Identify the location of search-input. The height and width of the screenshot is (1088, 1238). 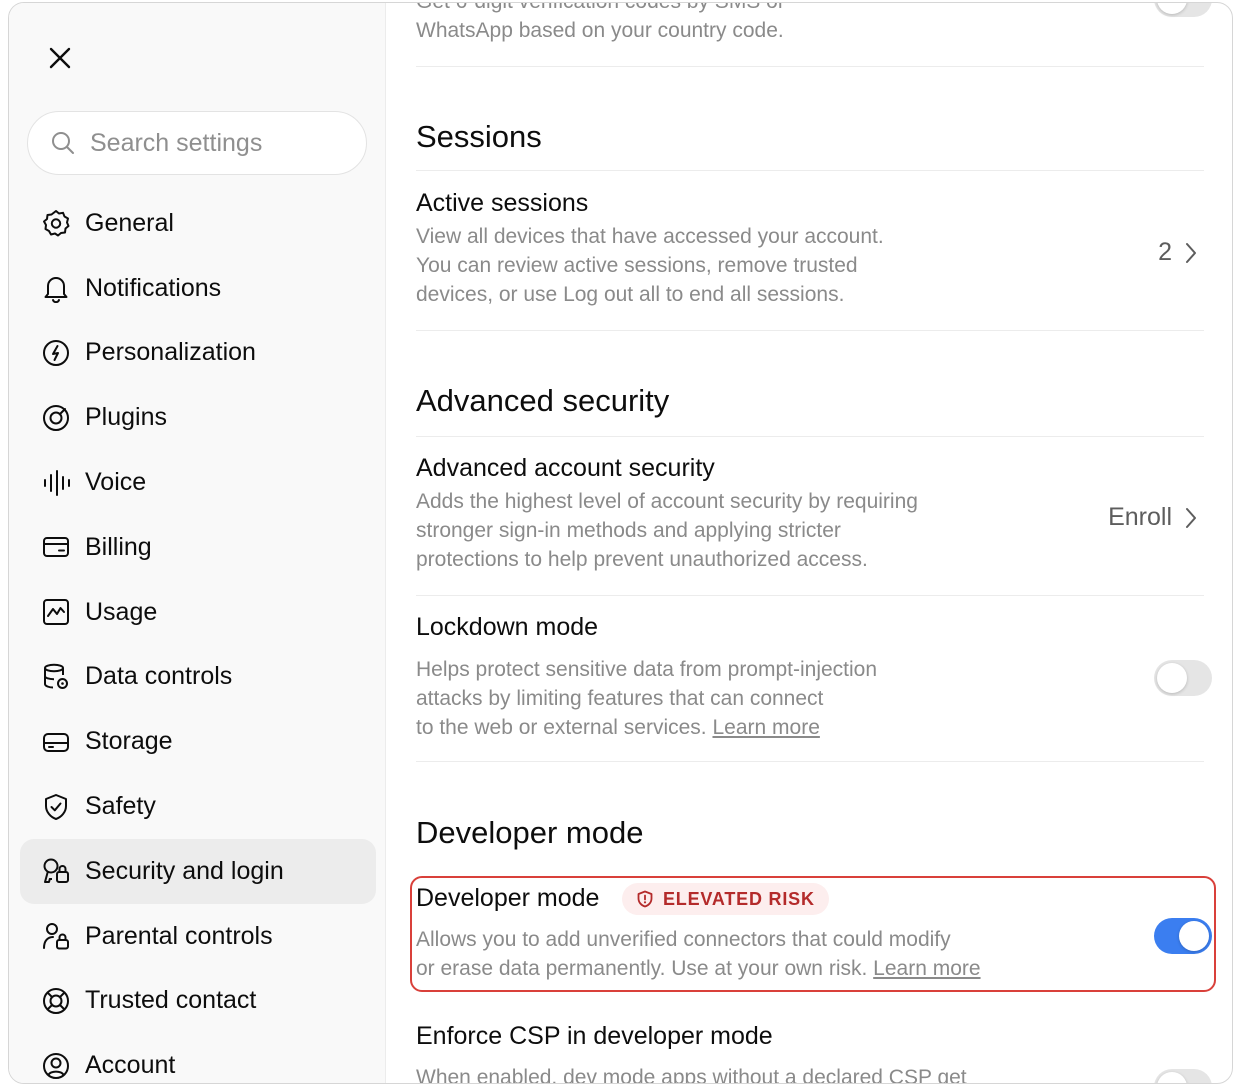
(210, 143).